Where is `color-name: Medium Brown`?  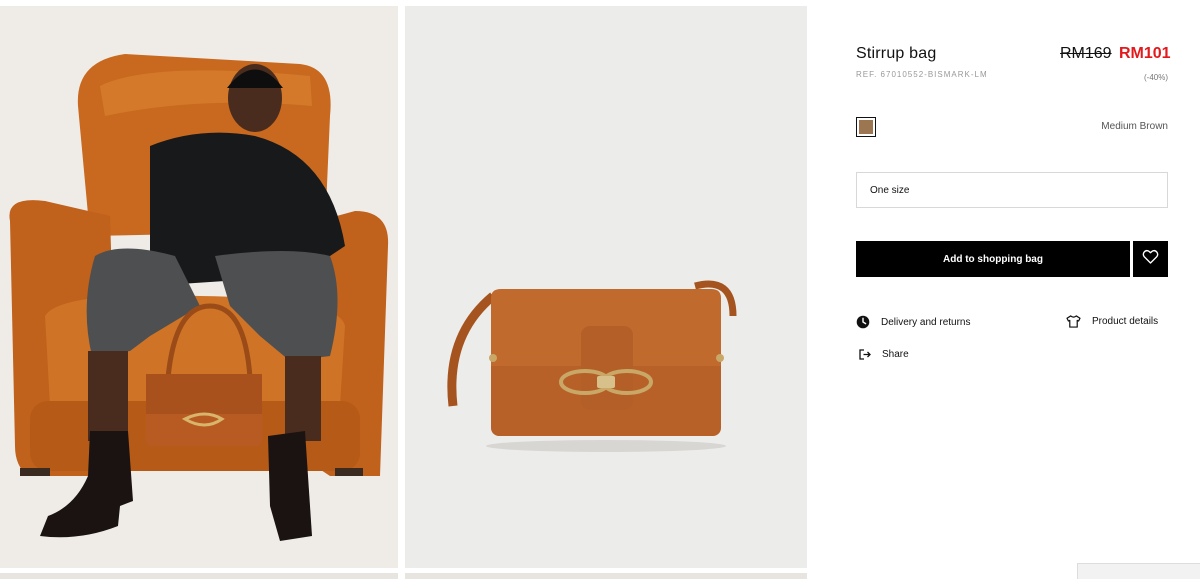
color-name: Medium Brown is located at coordinates (1134, 126).